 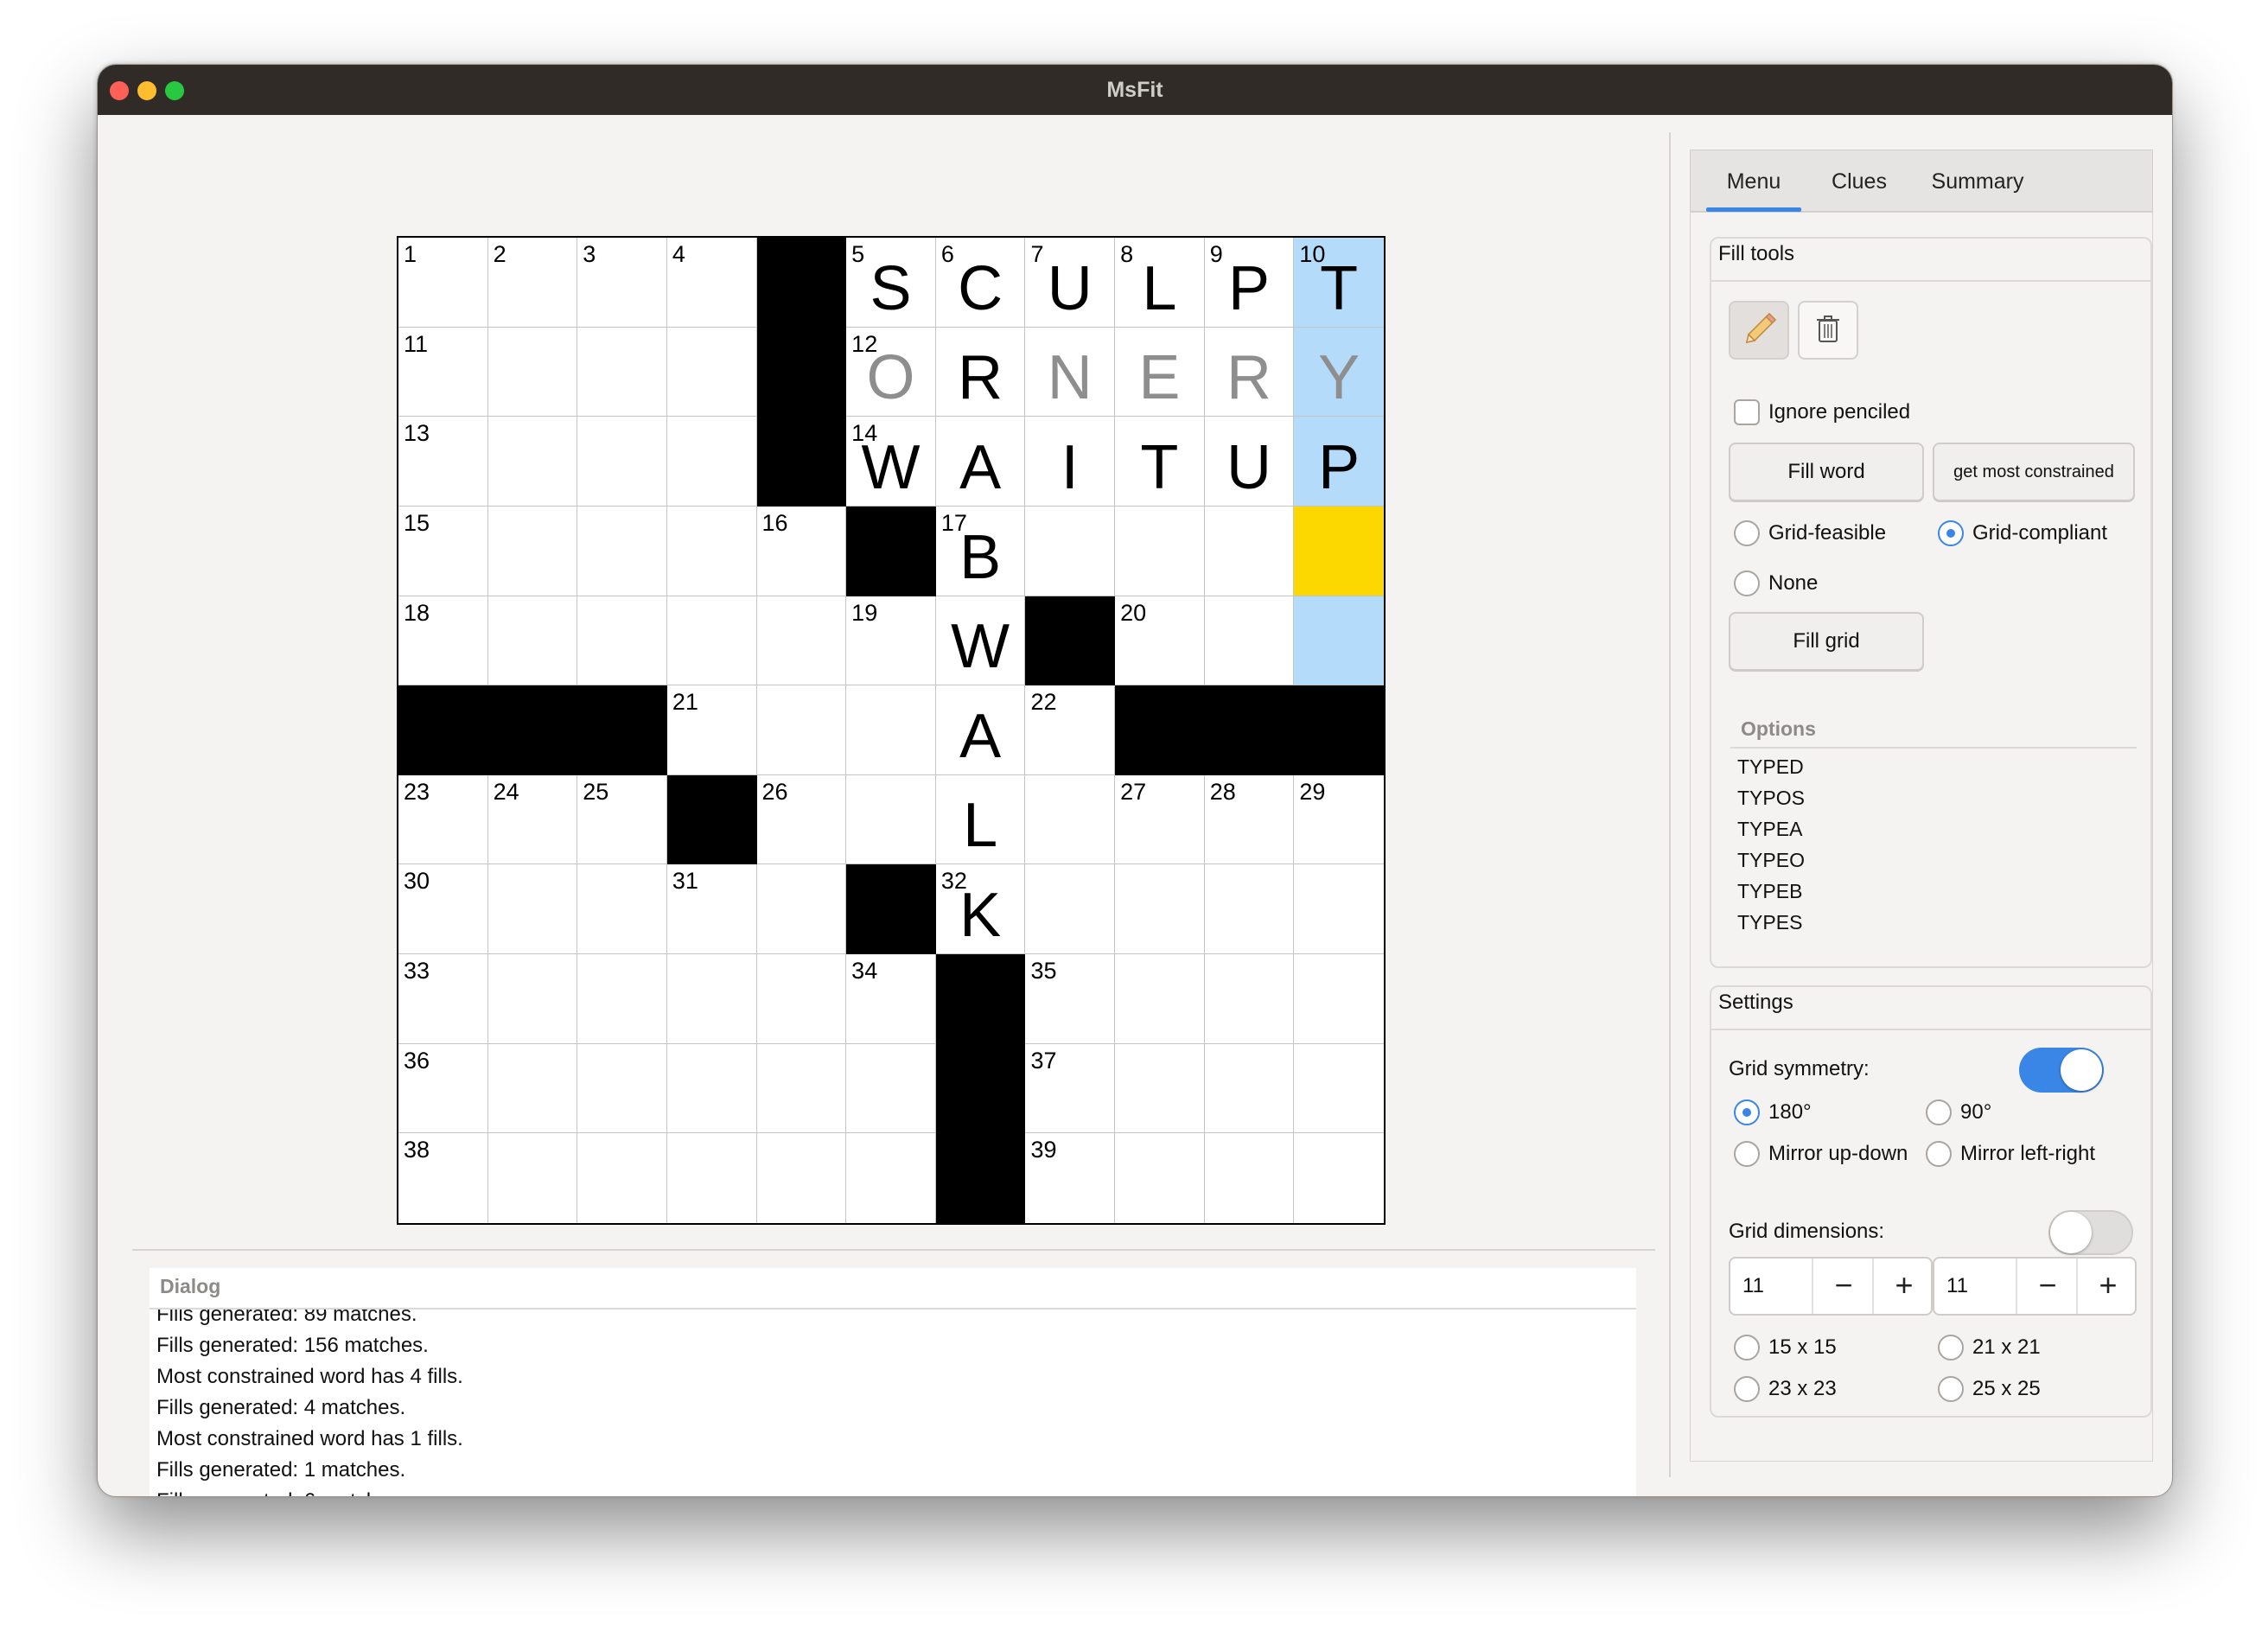 What do you see at coordinates (1951, 1348) in the screenshot?
I see `preset-21-radio` at bounding box center [1951, 1348].